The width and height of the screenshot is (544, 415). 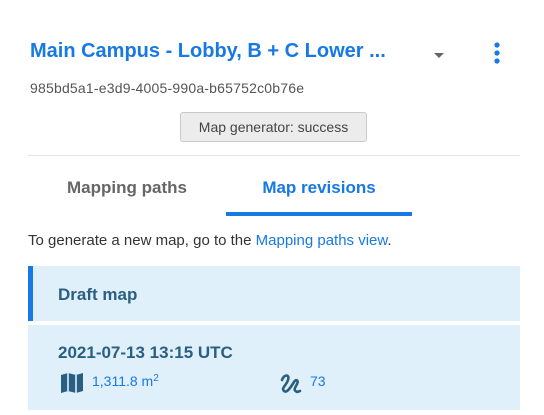 I want to click on tab-mapping-paths-label: Mapping paths, so click(x=127, y=187).